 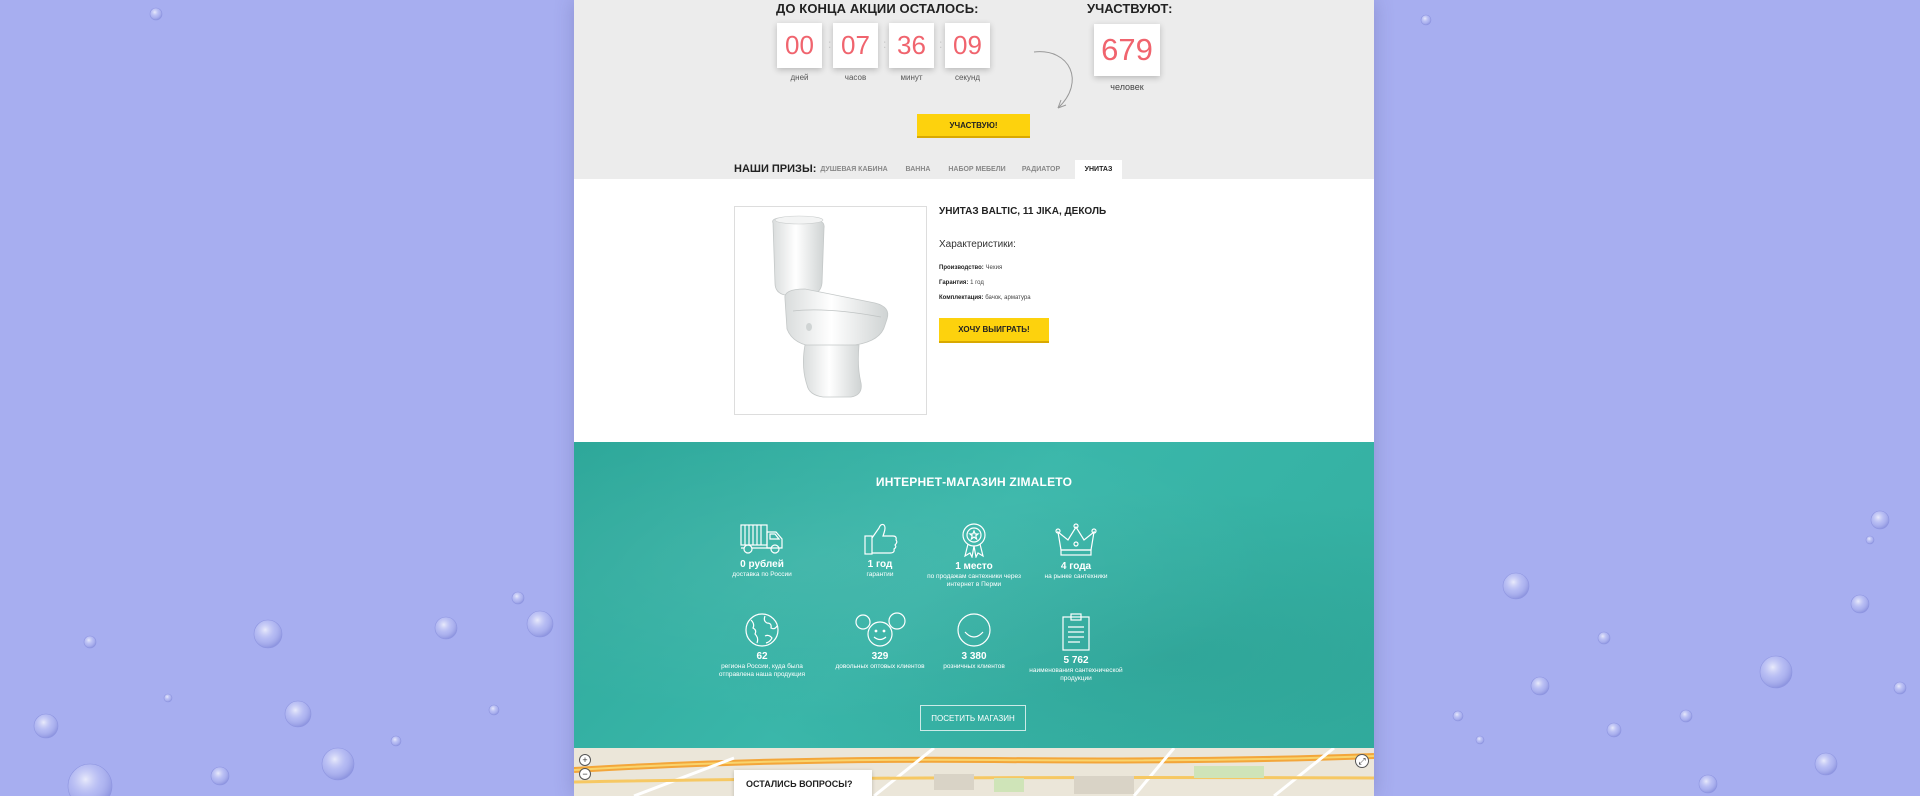 What do you see at coordinates (994, 330) in the screenshot?
I see `want-to-win-button: ХОЧУ ВЫИГРАТЬ!` at bounding box center [994, 330].